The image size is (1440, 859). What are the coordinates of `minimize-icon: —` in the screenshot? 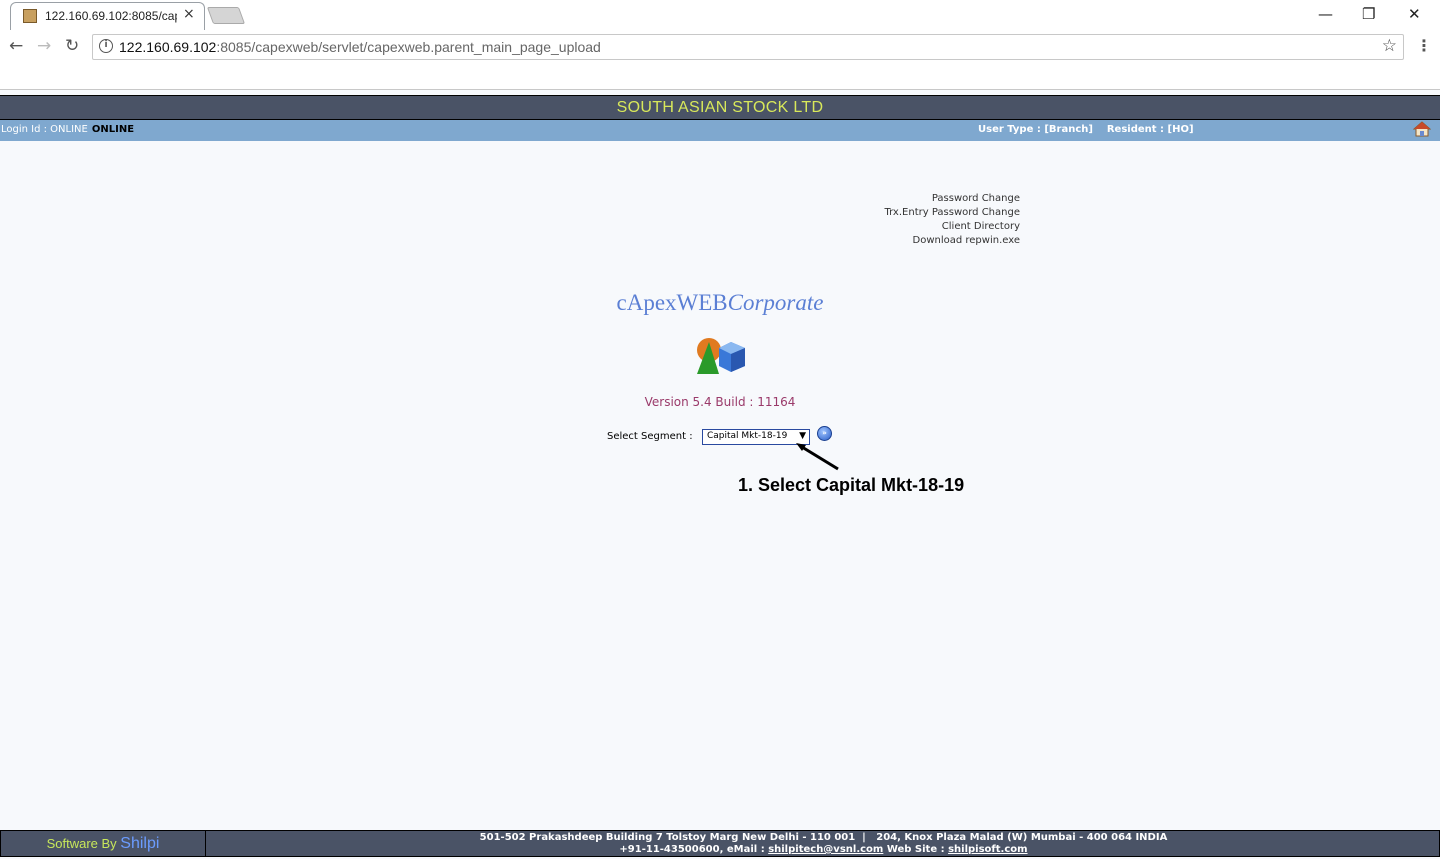 It's located at (1325, 14).